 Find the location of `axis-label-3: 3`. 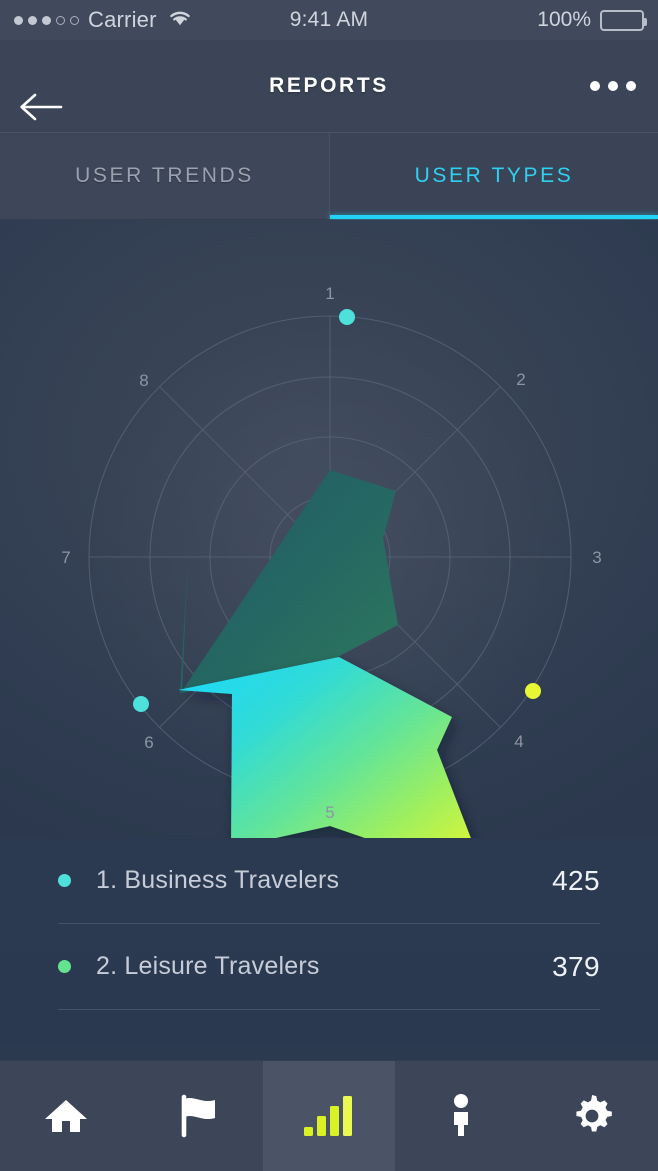

axis-label-3: 3 is located at coordinates (596, 557).